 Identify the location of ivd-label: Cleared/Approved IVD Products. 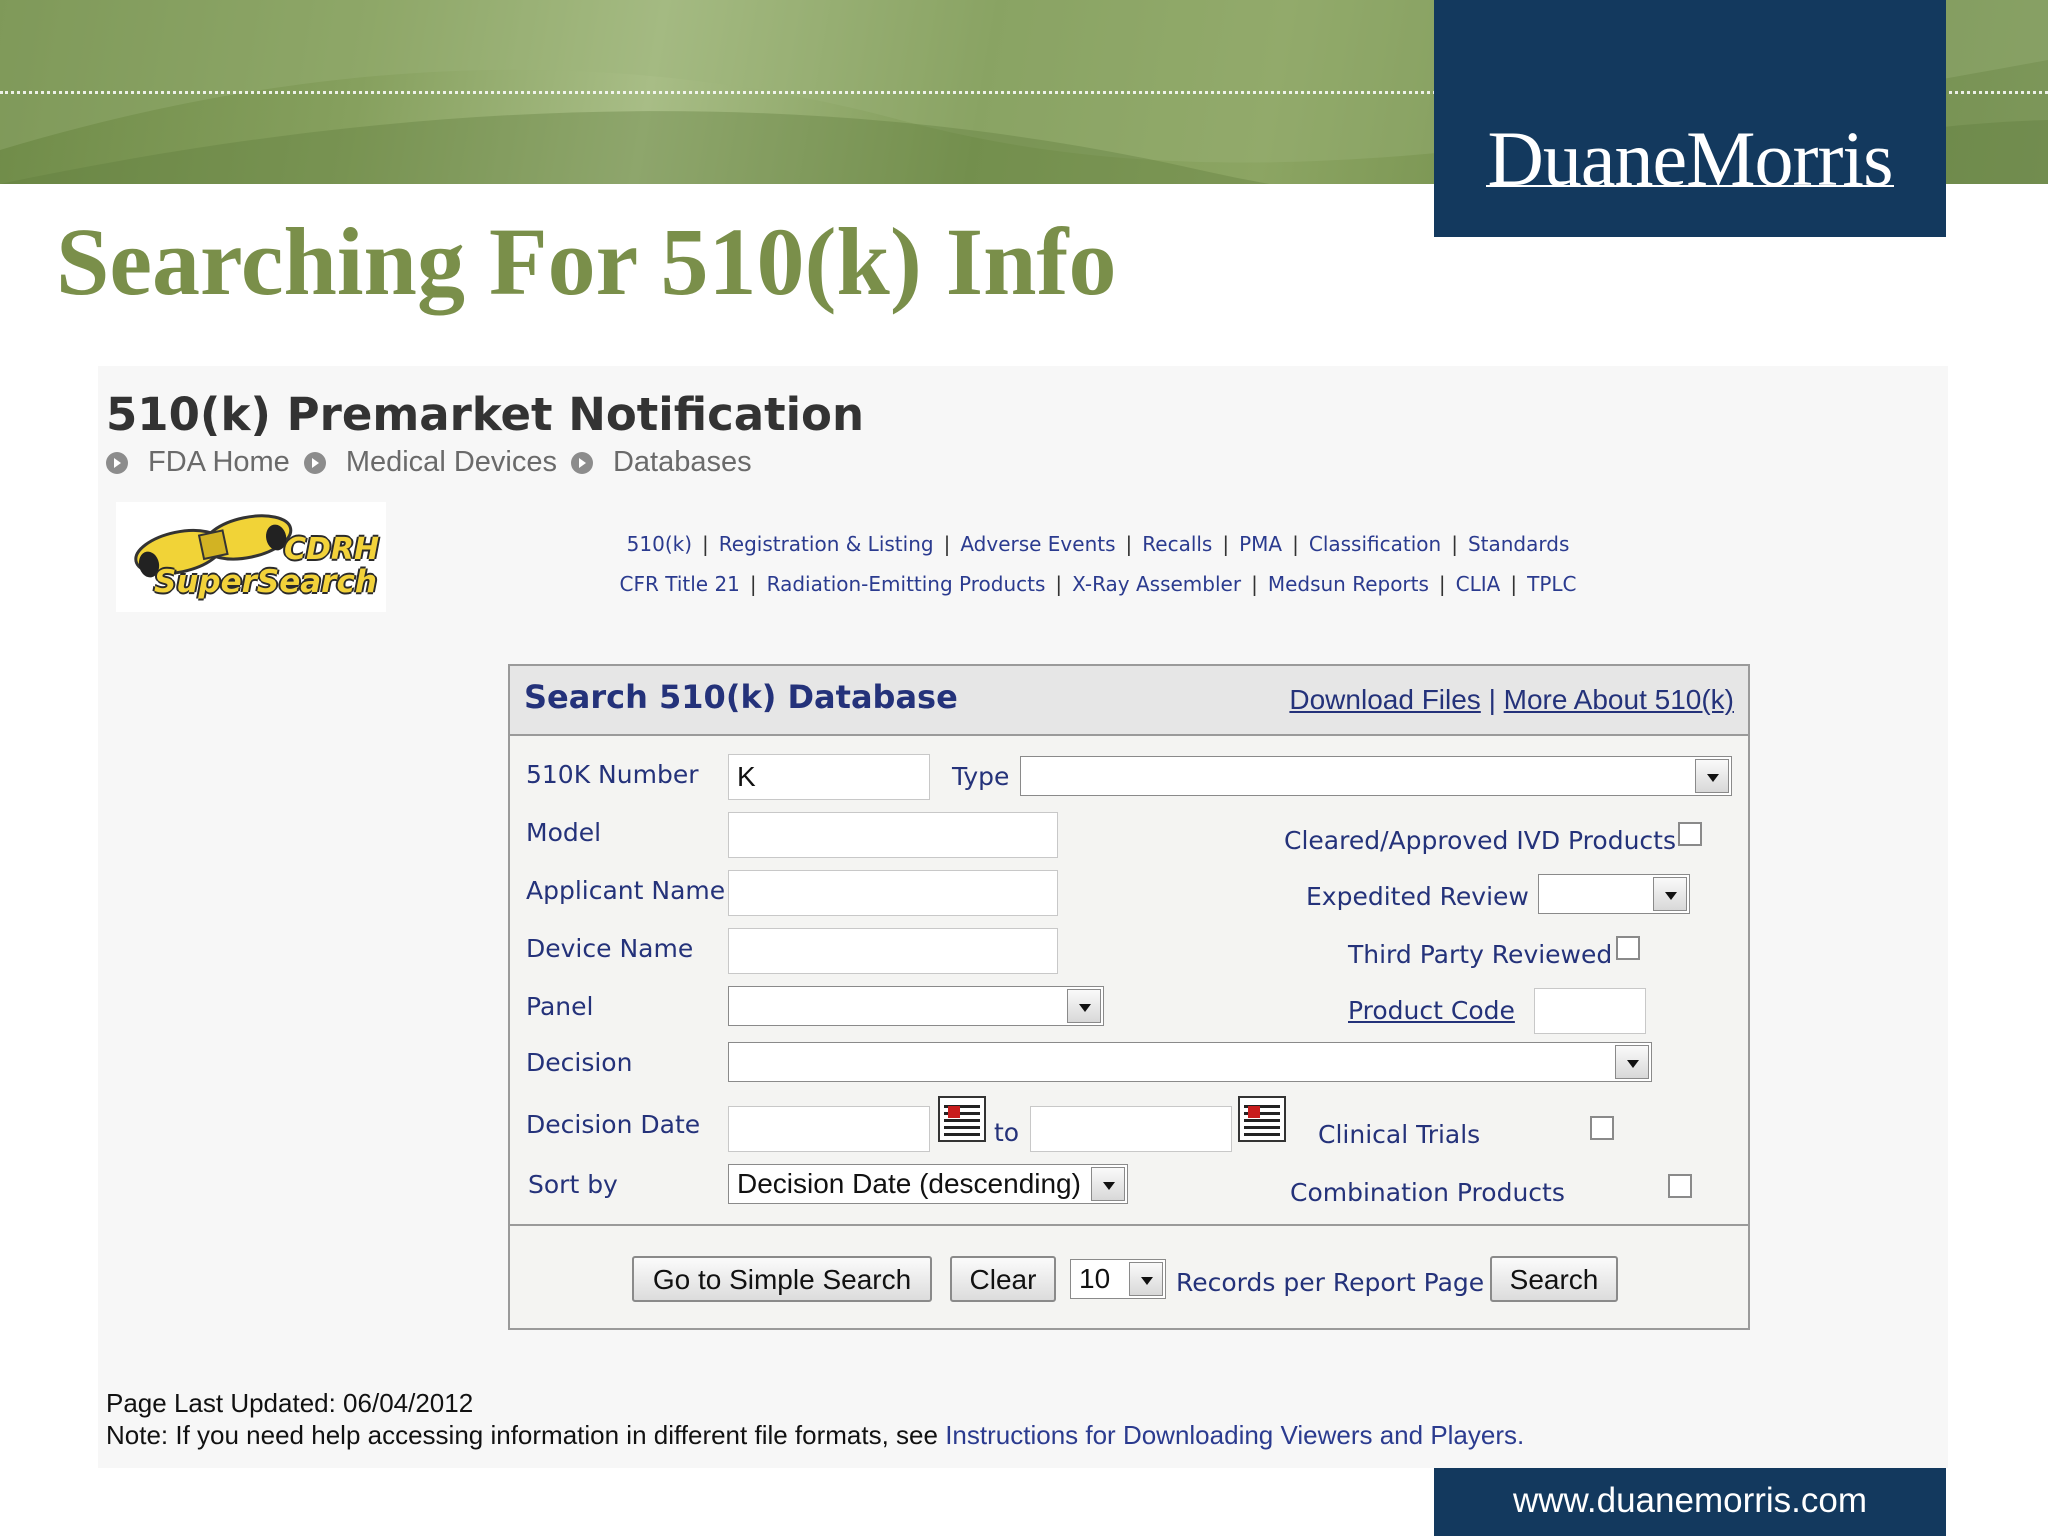
(1480, 840).